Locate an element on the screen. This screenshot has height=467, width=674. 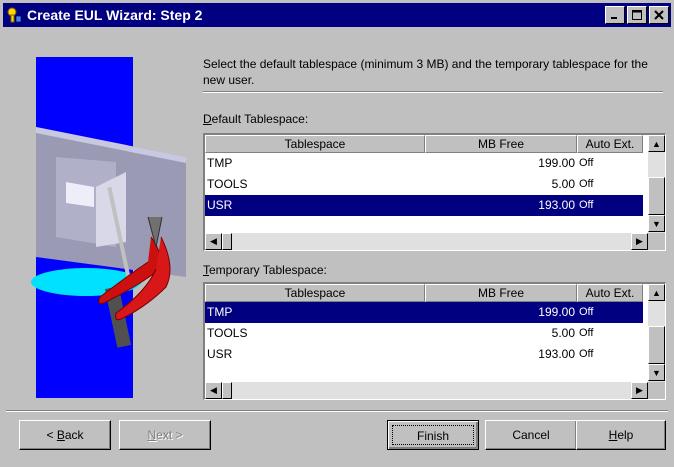
next-button: Next > is located at coordinates (165, 435).